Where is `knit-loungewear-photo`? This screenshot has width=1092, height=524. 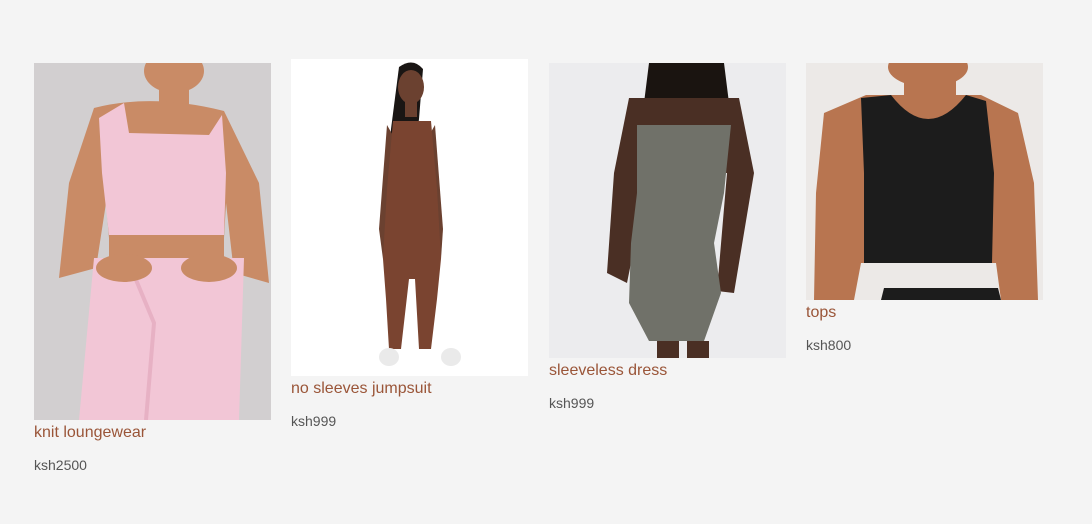
knit-loungewear-photo is located at coordinates (152, 241).